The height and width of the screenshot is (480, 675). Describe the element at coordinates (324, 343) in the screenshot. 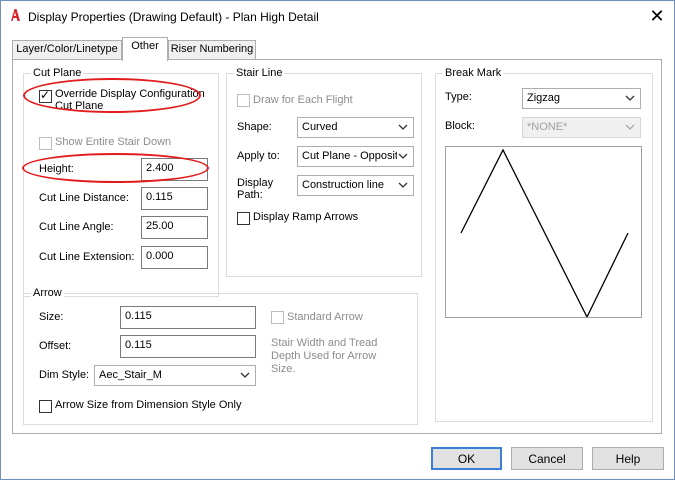

I see `arrow-note-line-1: Stair Width and Tread` at that location.